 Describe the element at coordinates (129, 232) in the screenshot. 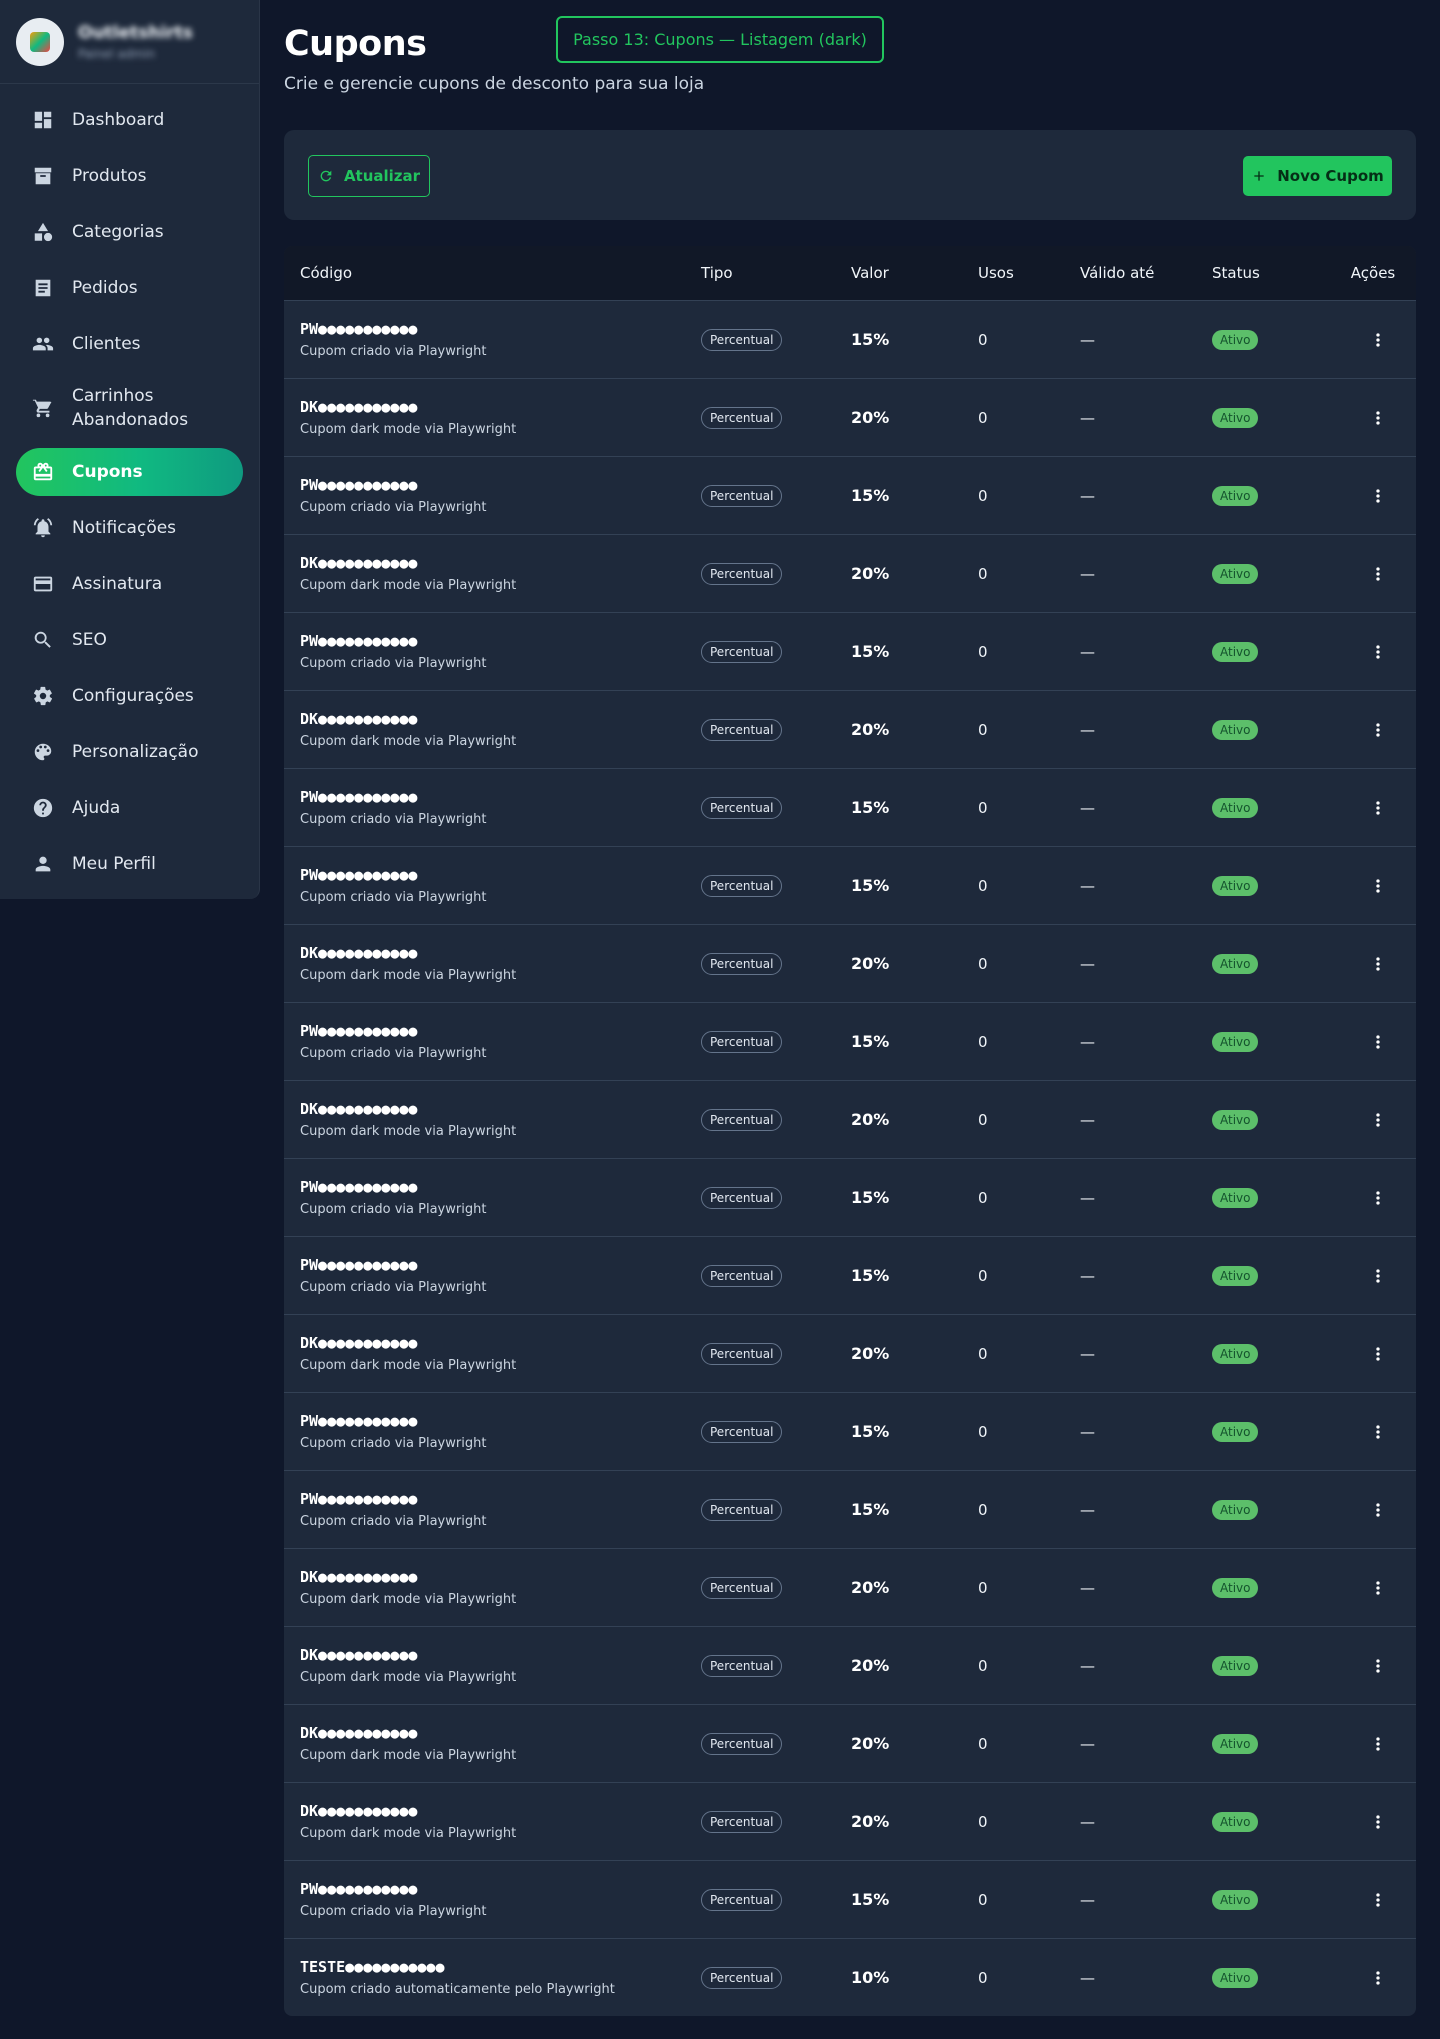

I see `sidebar-item-categorias: Categorias` at that location.